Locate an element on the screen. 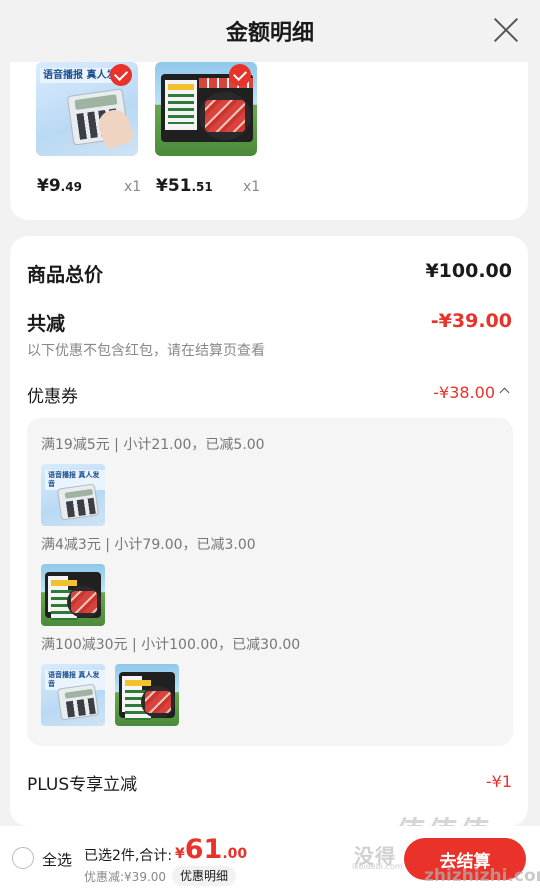 The width and height of the screenshot is (540, 891). product-image-calculator: 语音播报 真人发音 is located at coordinates (87, 109).